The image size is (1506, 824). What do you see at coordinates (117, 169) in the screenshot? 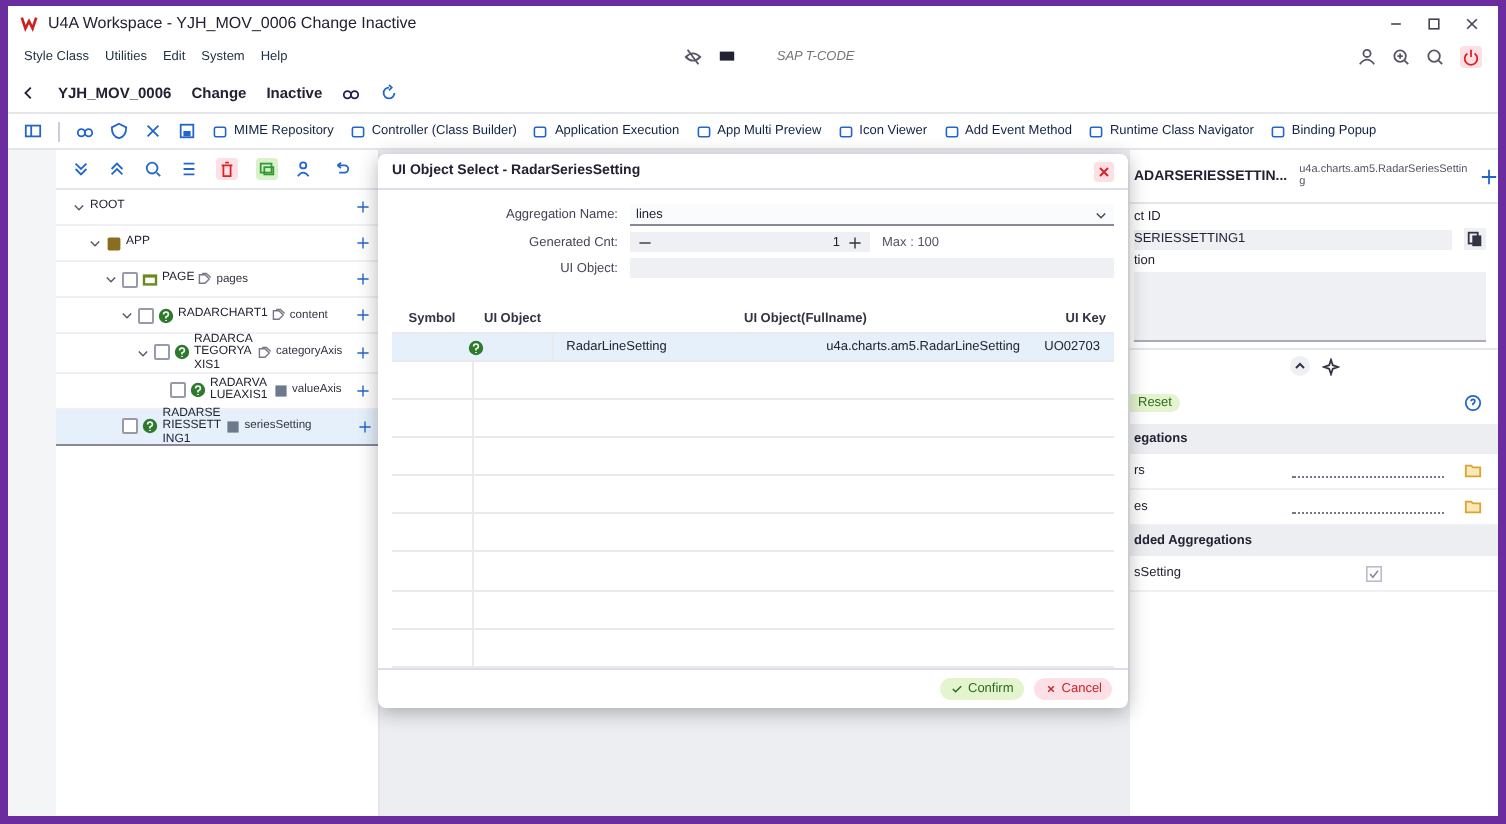
I see `collapse-all-icon` at bounding box center [117, 169].